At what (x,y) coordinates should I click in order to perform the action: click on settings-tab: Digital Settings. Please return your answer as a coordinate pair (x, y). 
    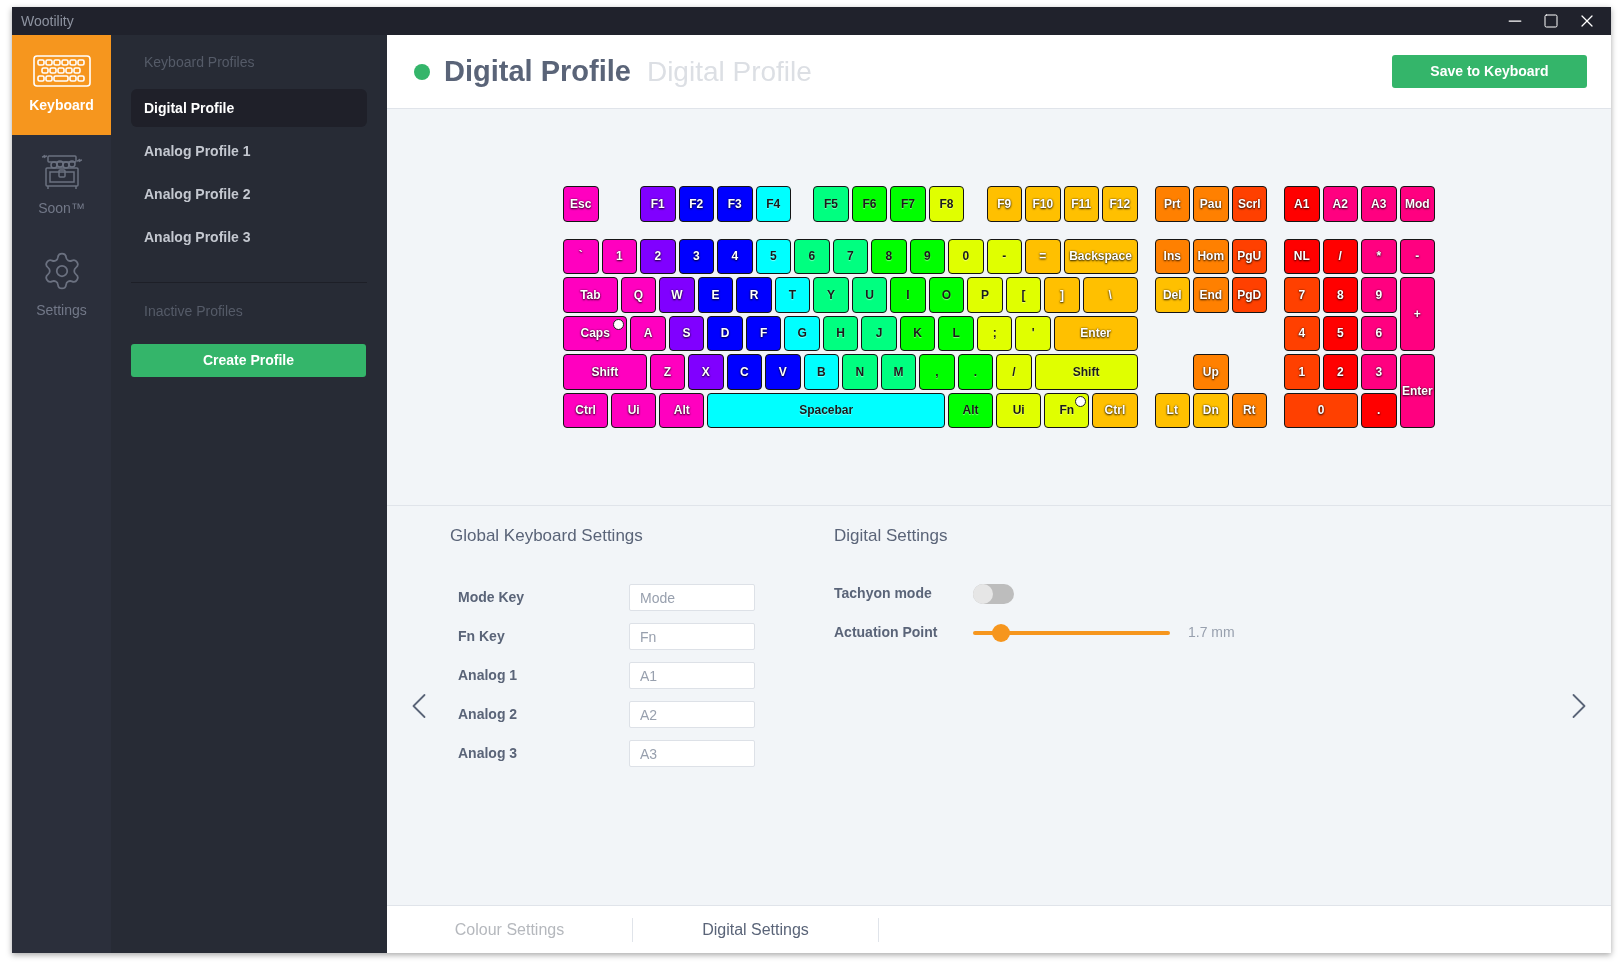
    Looking at the image, I should click on (755, 929).